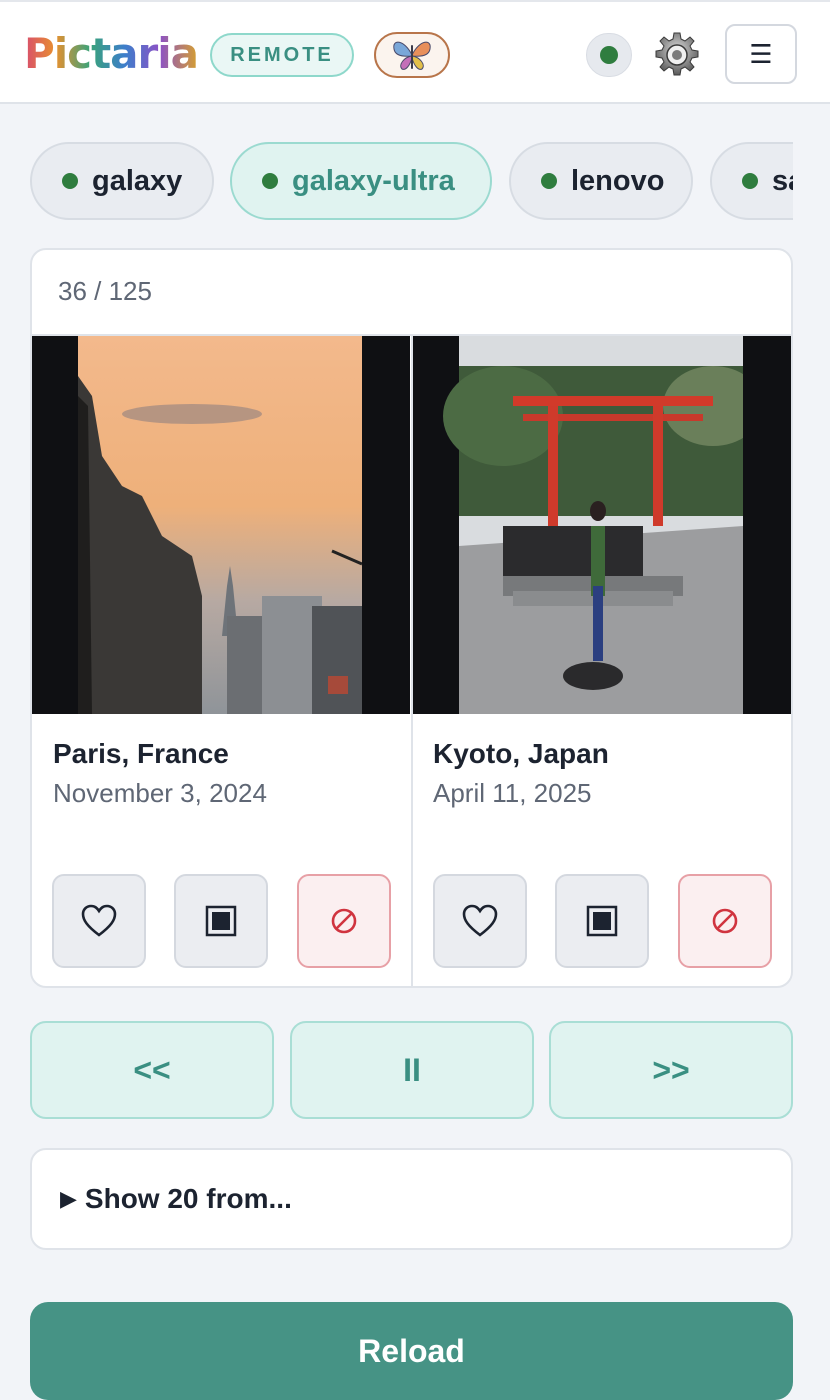 The image size is (830, 1400). What do you see at coordinates (412, 1070) in the screenshot?
I see `pause-button: II` at bounding box center [412, 1070].